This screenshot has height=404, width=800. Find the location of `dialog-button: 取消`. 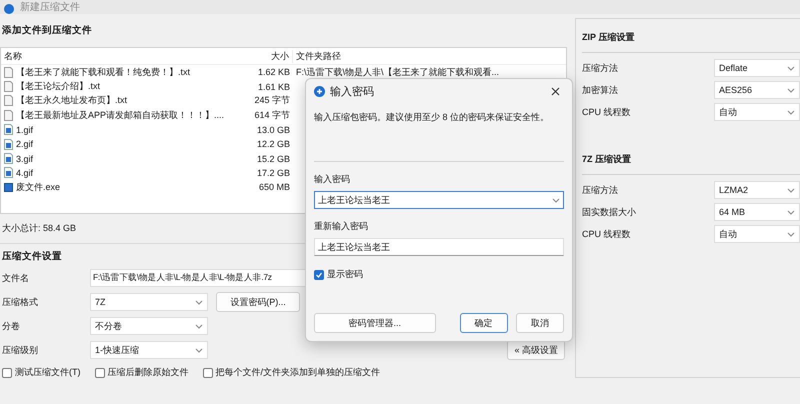

dialog-button: 取消 is located at coordinates (540, 323).